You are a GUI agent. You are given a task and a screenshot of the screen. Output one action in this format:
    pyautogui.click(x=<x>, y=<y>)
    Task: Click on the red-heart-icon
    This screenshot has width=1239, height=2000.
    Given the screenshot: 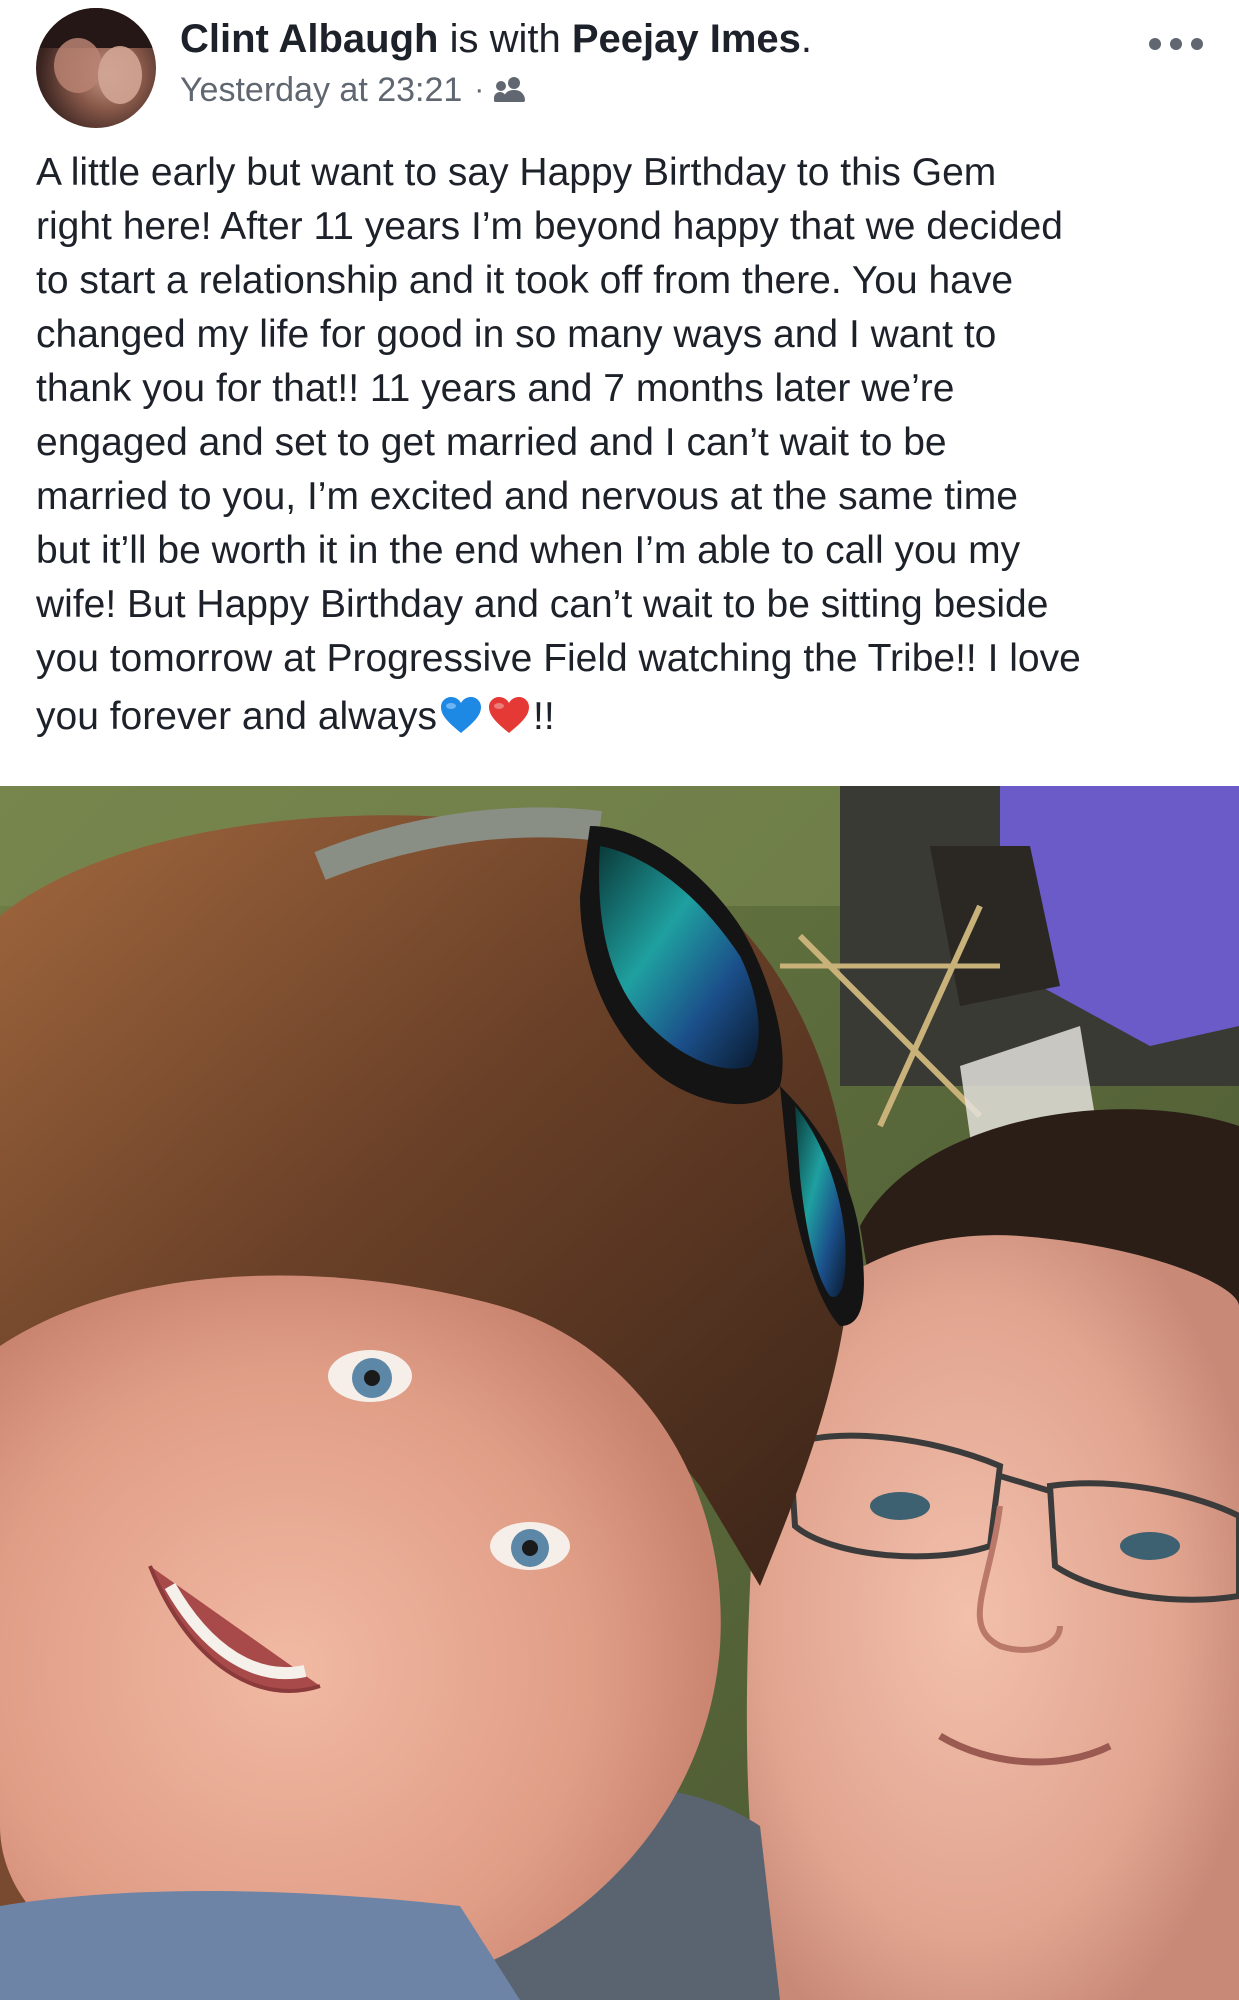 What is the action you would take?
    pyautogui.click(x=509, y=715)
    